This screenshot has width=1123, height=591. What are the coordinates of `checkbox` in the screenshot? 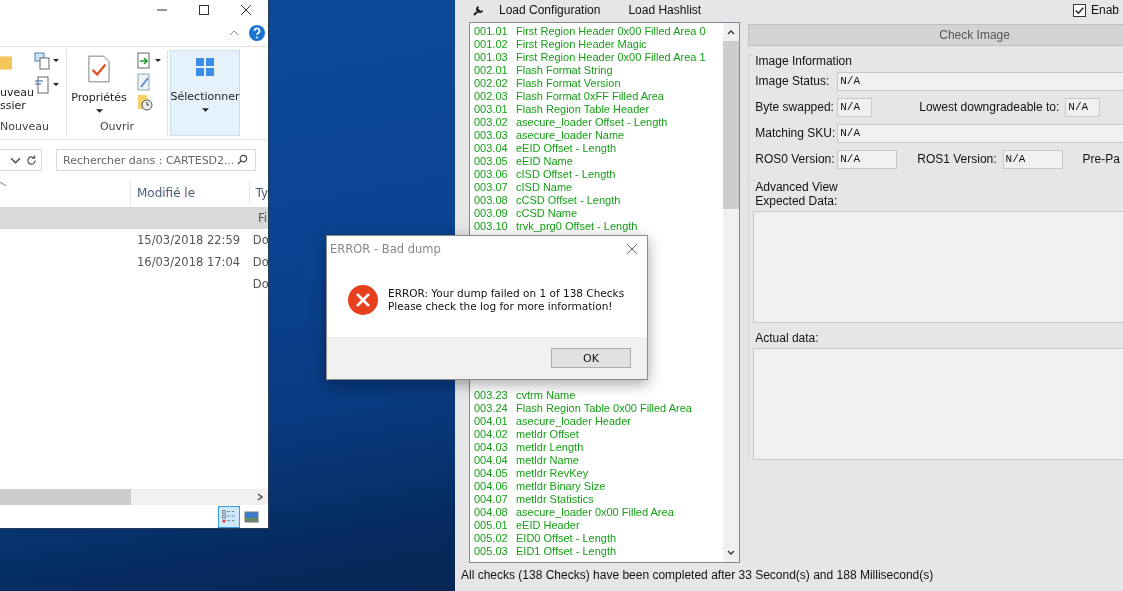 It's located at (1079, 10).